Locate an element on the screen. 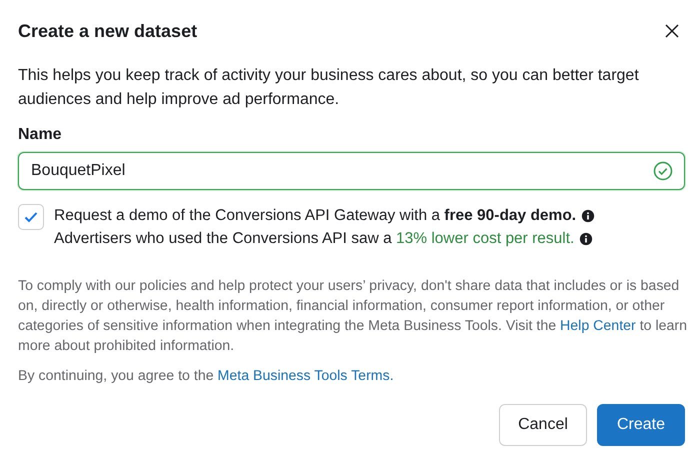  help-center-link: Help Center is located at coordinates (598, 326).